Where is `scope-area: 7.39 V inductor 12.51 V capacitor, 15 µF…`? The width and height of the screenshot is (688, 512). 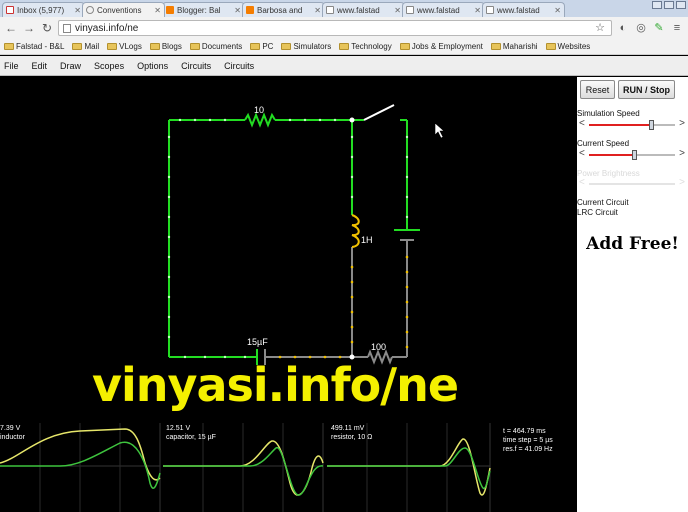
scope-area: 7.39 V inductor 12.51 V capacitor, 15 µF… is located at coordinates (288, 467).